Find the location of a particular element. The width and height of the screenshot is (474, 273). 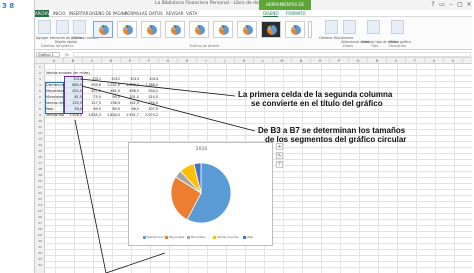

legend-item: Minoristas is located at coordinates (196, 237).